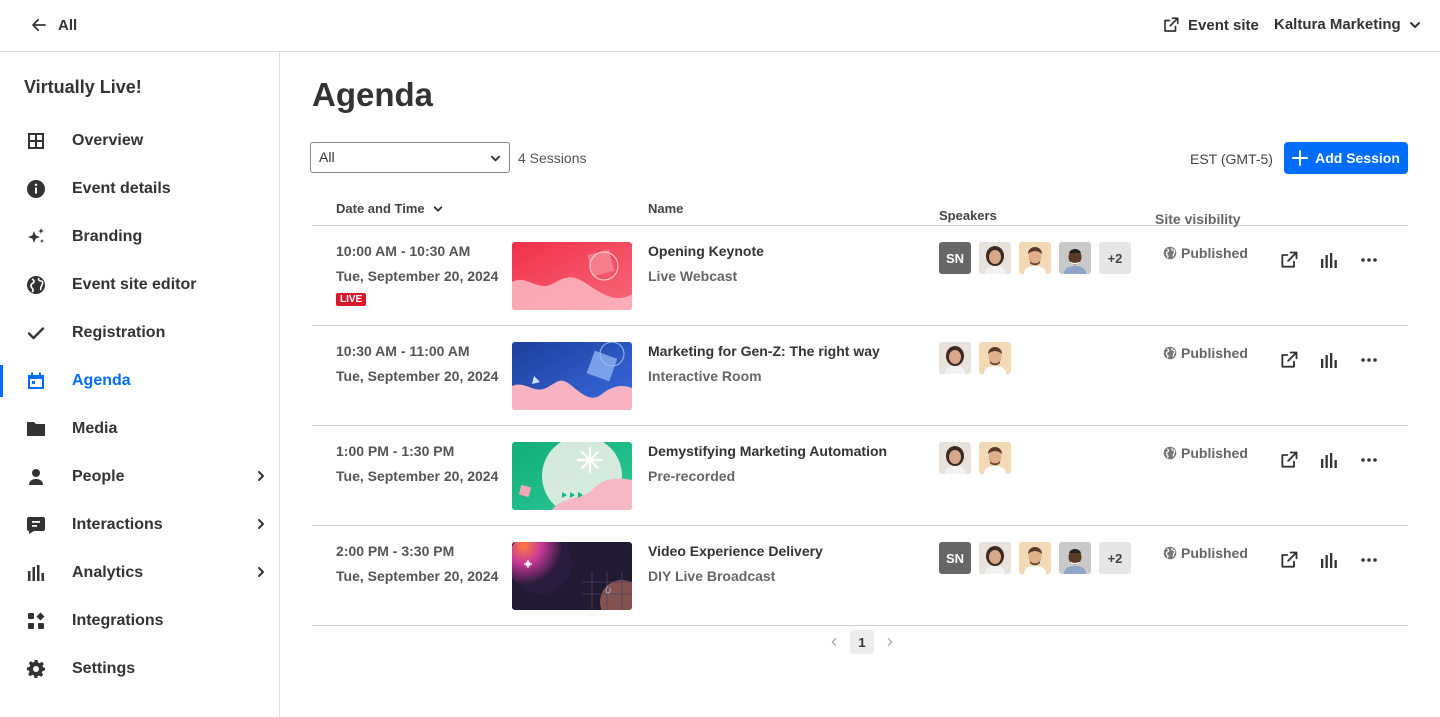 The height and width of the screenshot is (717, 1440). I want to click on event-site-link: Event site, so click(1210, 25).